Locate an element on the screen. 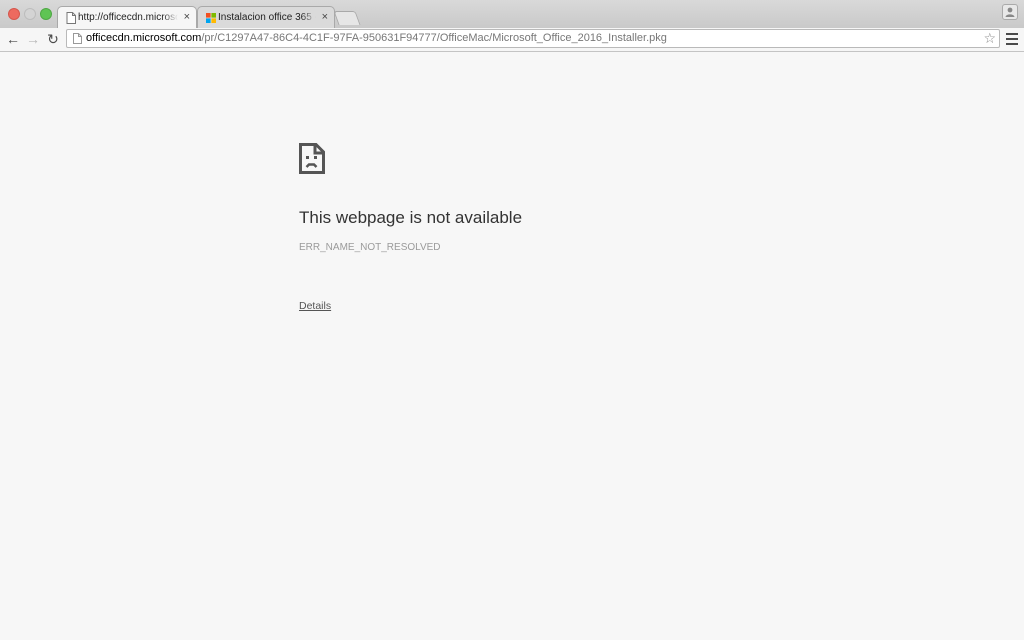 The image size is (1024, 640). forward-button: → is located at coordinates (33, 39).